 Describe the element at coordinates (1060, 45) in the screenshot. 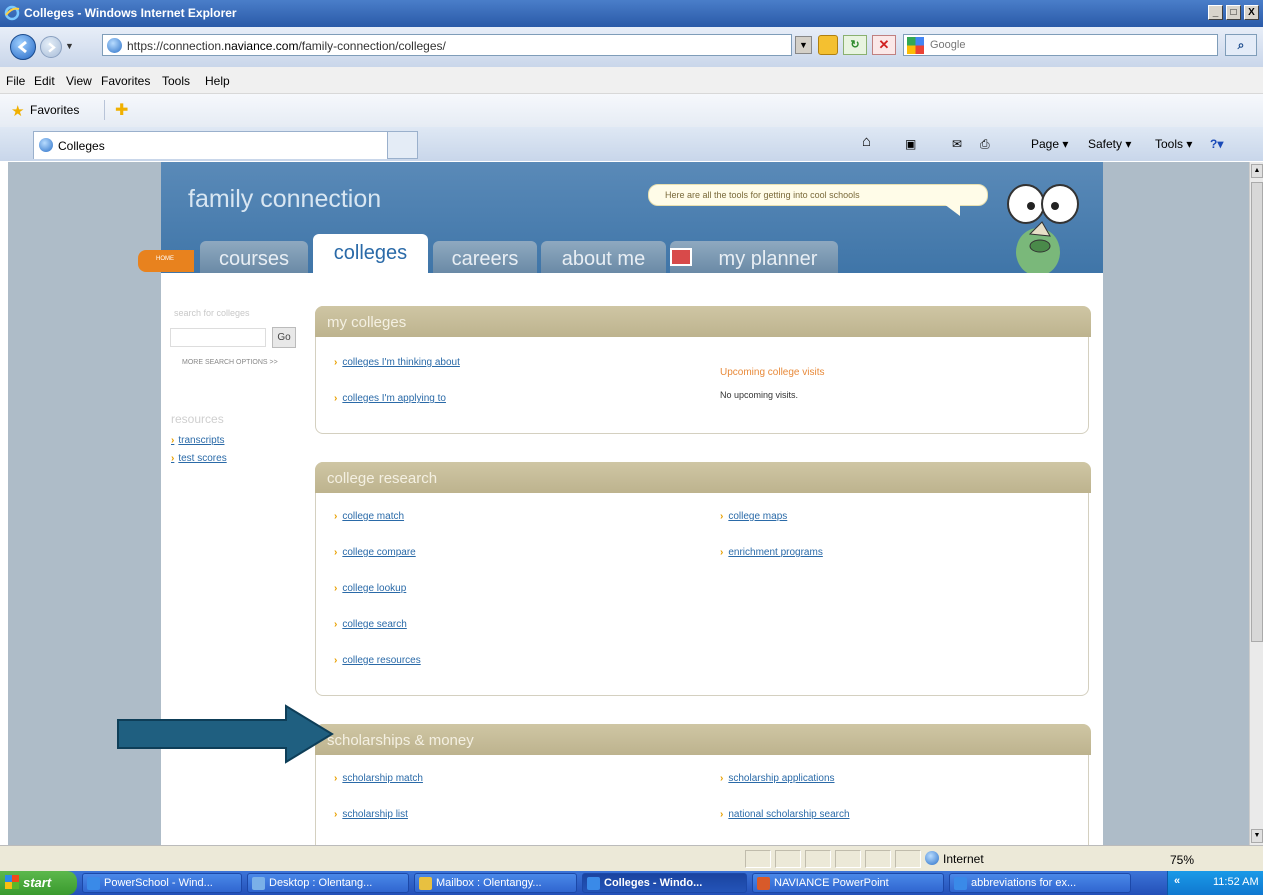

I see `search-input: Google` at that location.